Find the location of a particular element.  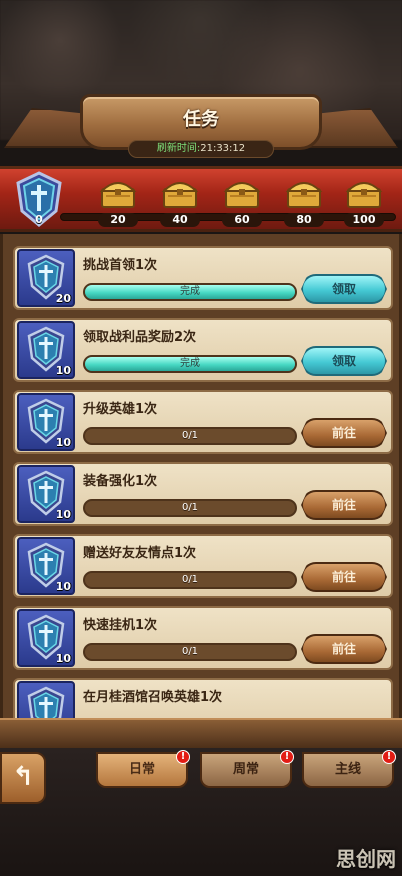

refresh-timer: 刷新时间:21:33:12 is located at coordinates (201, 149).